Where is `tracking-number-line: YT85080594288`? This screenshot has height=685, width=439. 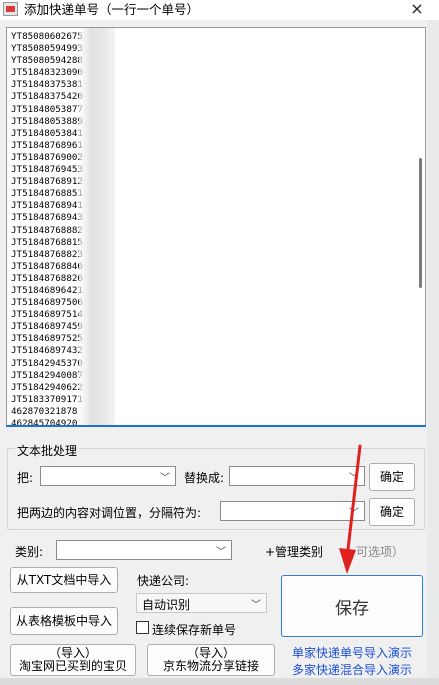 tracking-number-line: YT85080594288 is located at coordinates (47, 61).